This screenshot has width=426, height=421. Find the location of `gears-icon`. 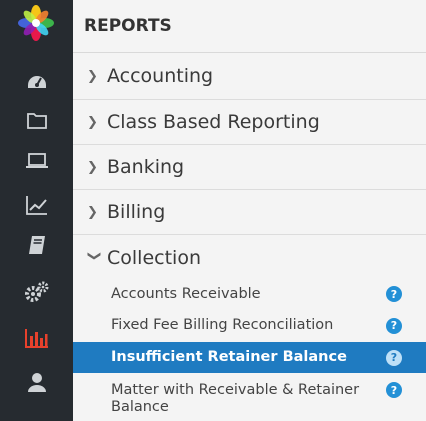

gears-icon is located at coordinates (36, 292).